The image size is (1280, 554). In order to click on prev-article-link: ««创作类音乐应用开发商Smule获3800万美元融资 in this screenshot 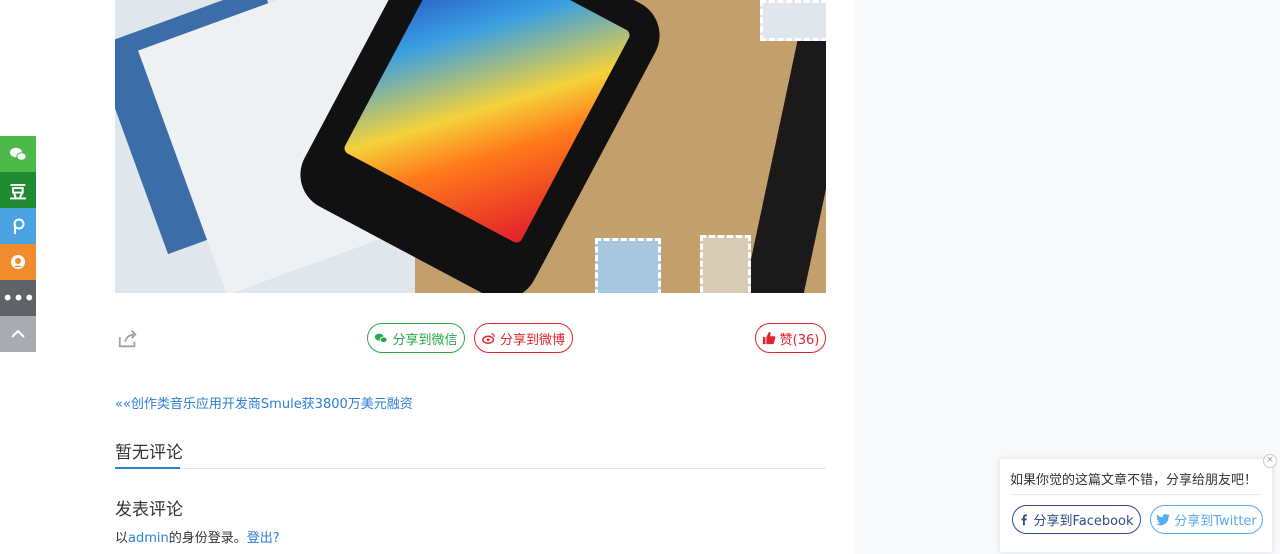, I will do `click(264, 402)`.